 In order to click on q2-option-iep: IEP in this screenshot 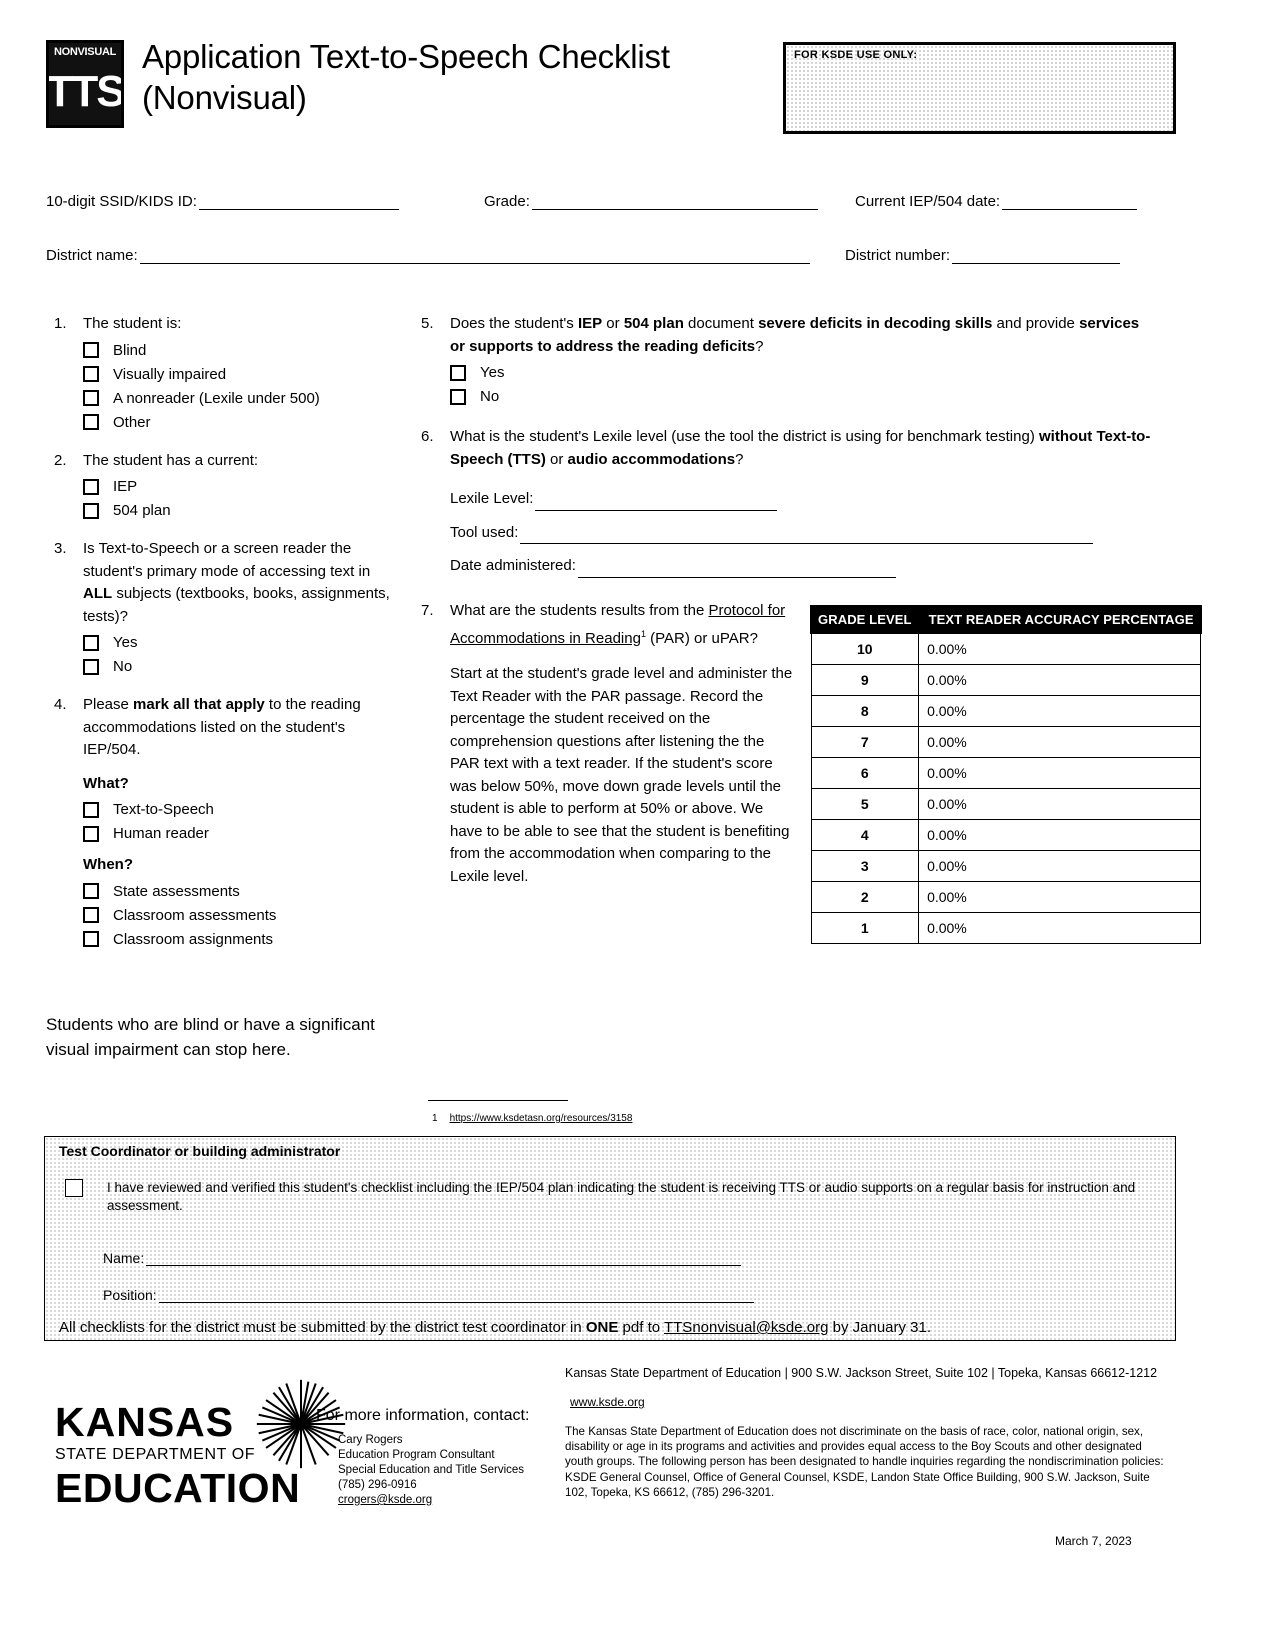, I will do `click(237, 486)`.